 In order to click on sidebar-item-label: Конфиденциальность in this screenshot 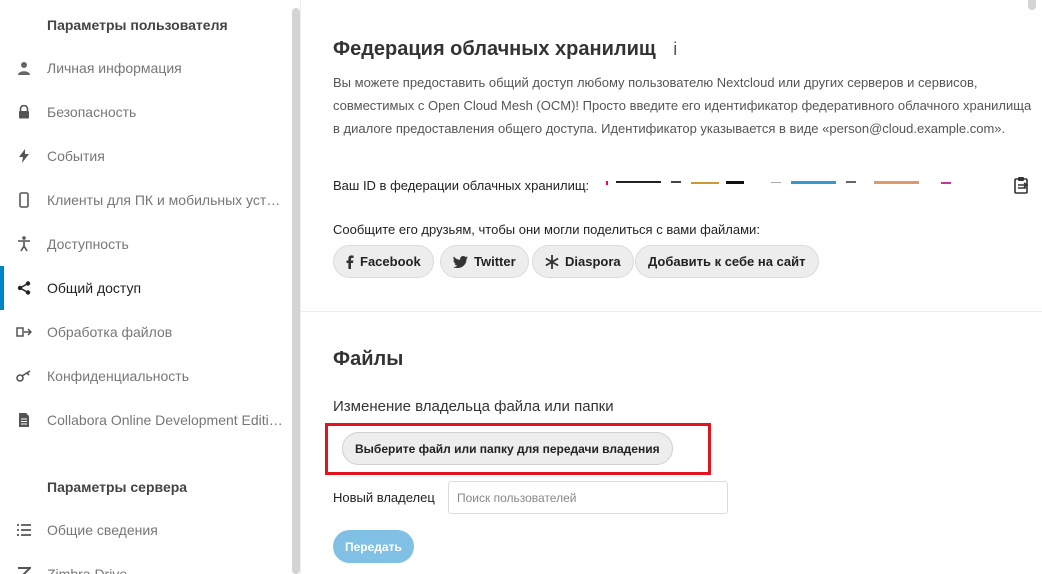, I will do `click(118, 376)`.